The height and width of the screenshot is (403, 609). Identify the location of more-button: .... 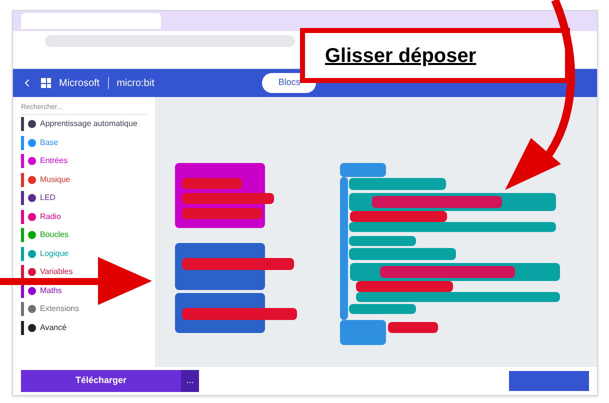
(190, 381).